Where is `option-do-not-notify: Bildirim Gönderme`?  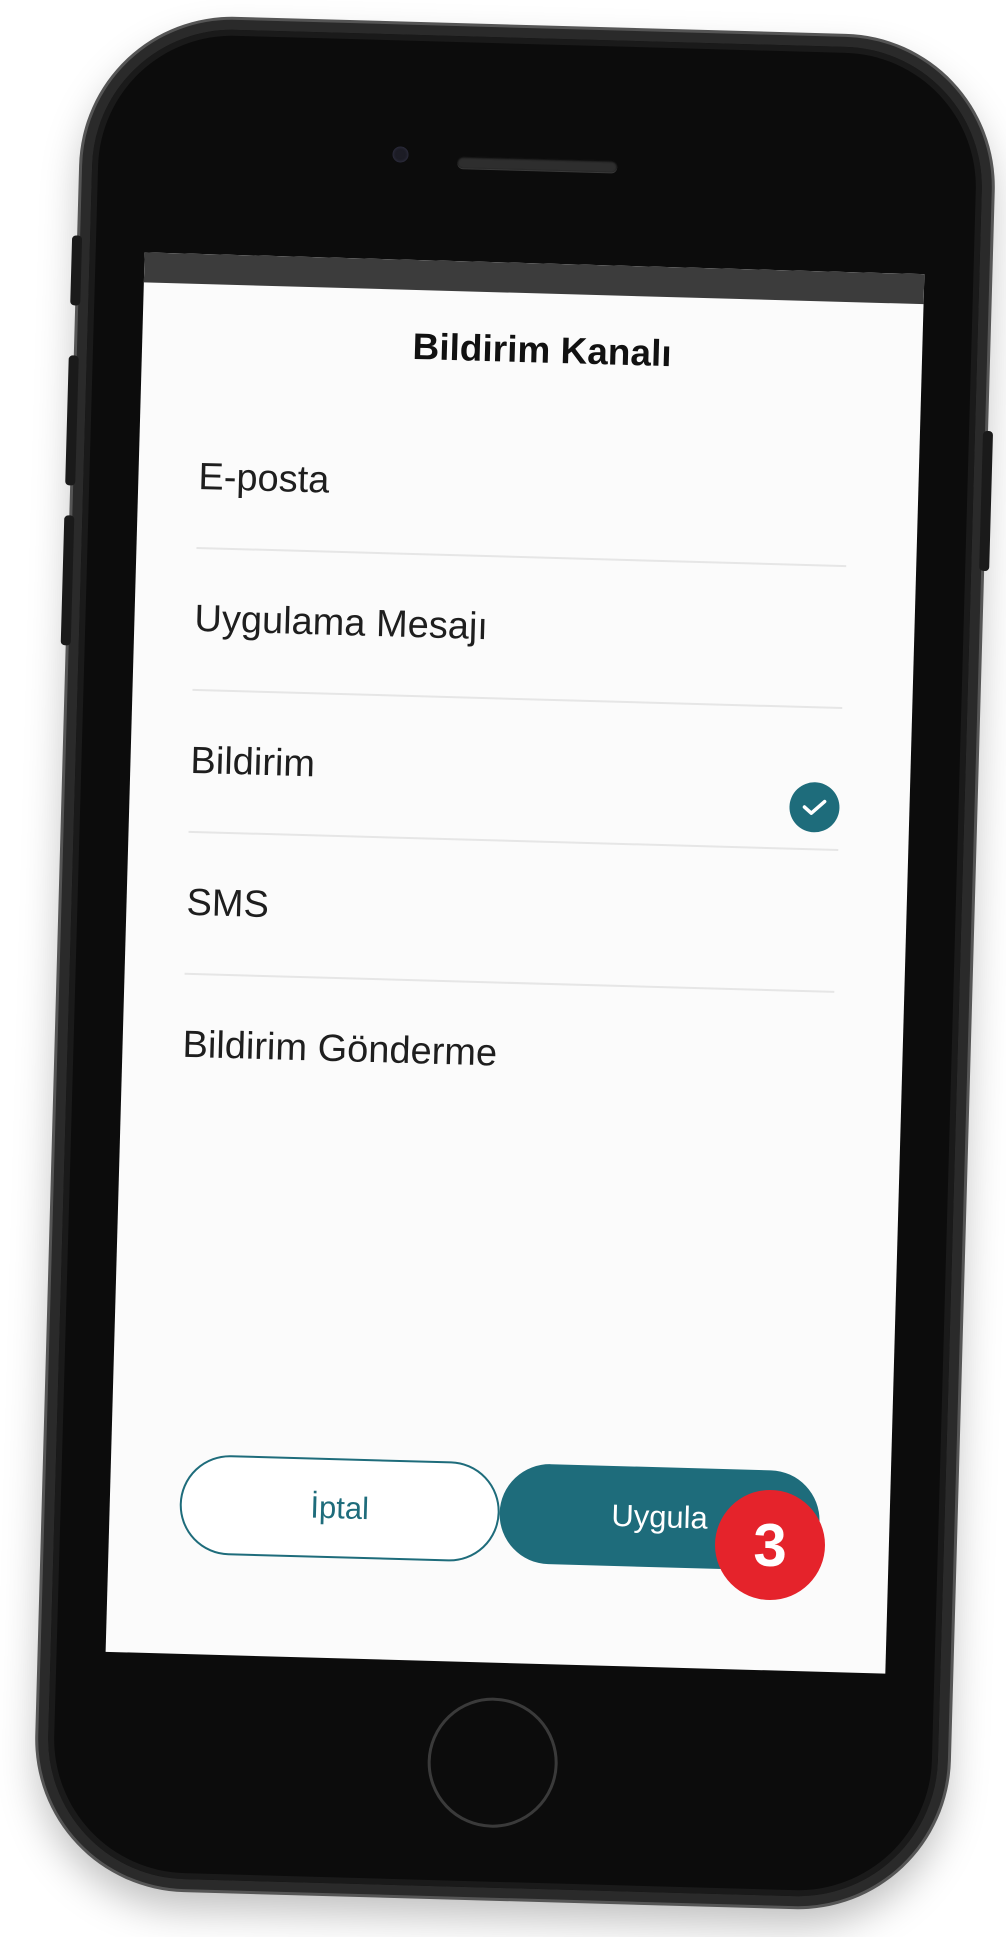 option-do-not-notify: Bildirim Gönderme is located at coordinates (508, 1054).